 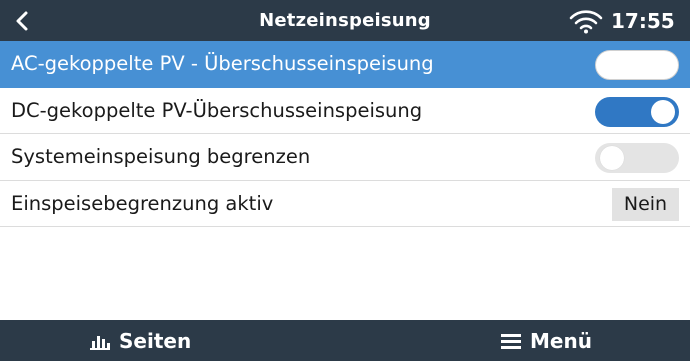 What do you see at coordinates (155, 340) in the screenshot?
I see `pages-label: Seiten` at bounding box center [155, 340].